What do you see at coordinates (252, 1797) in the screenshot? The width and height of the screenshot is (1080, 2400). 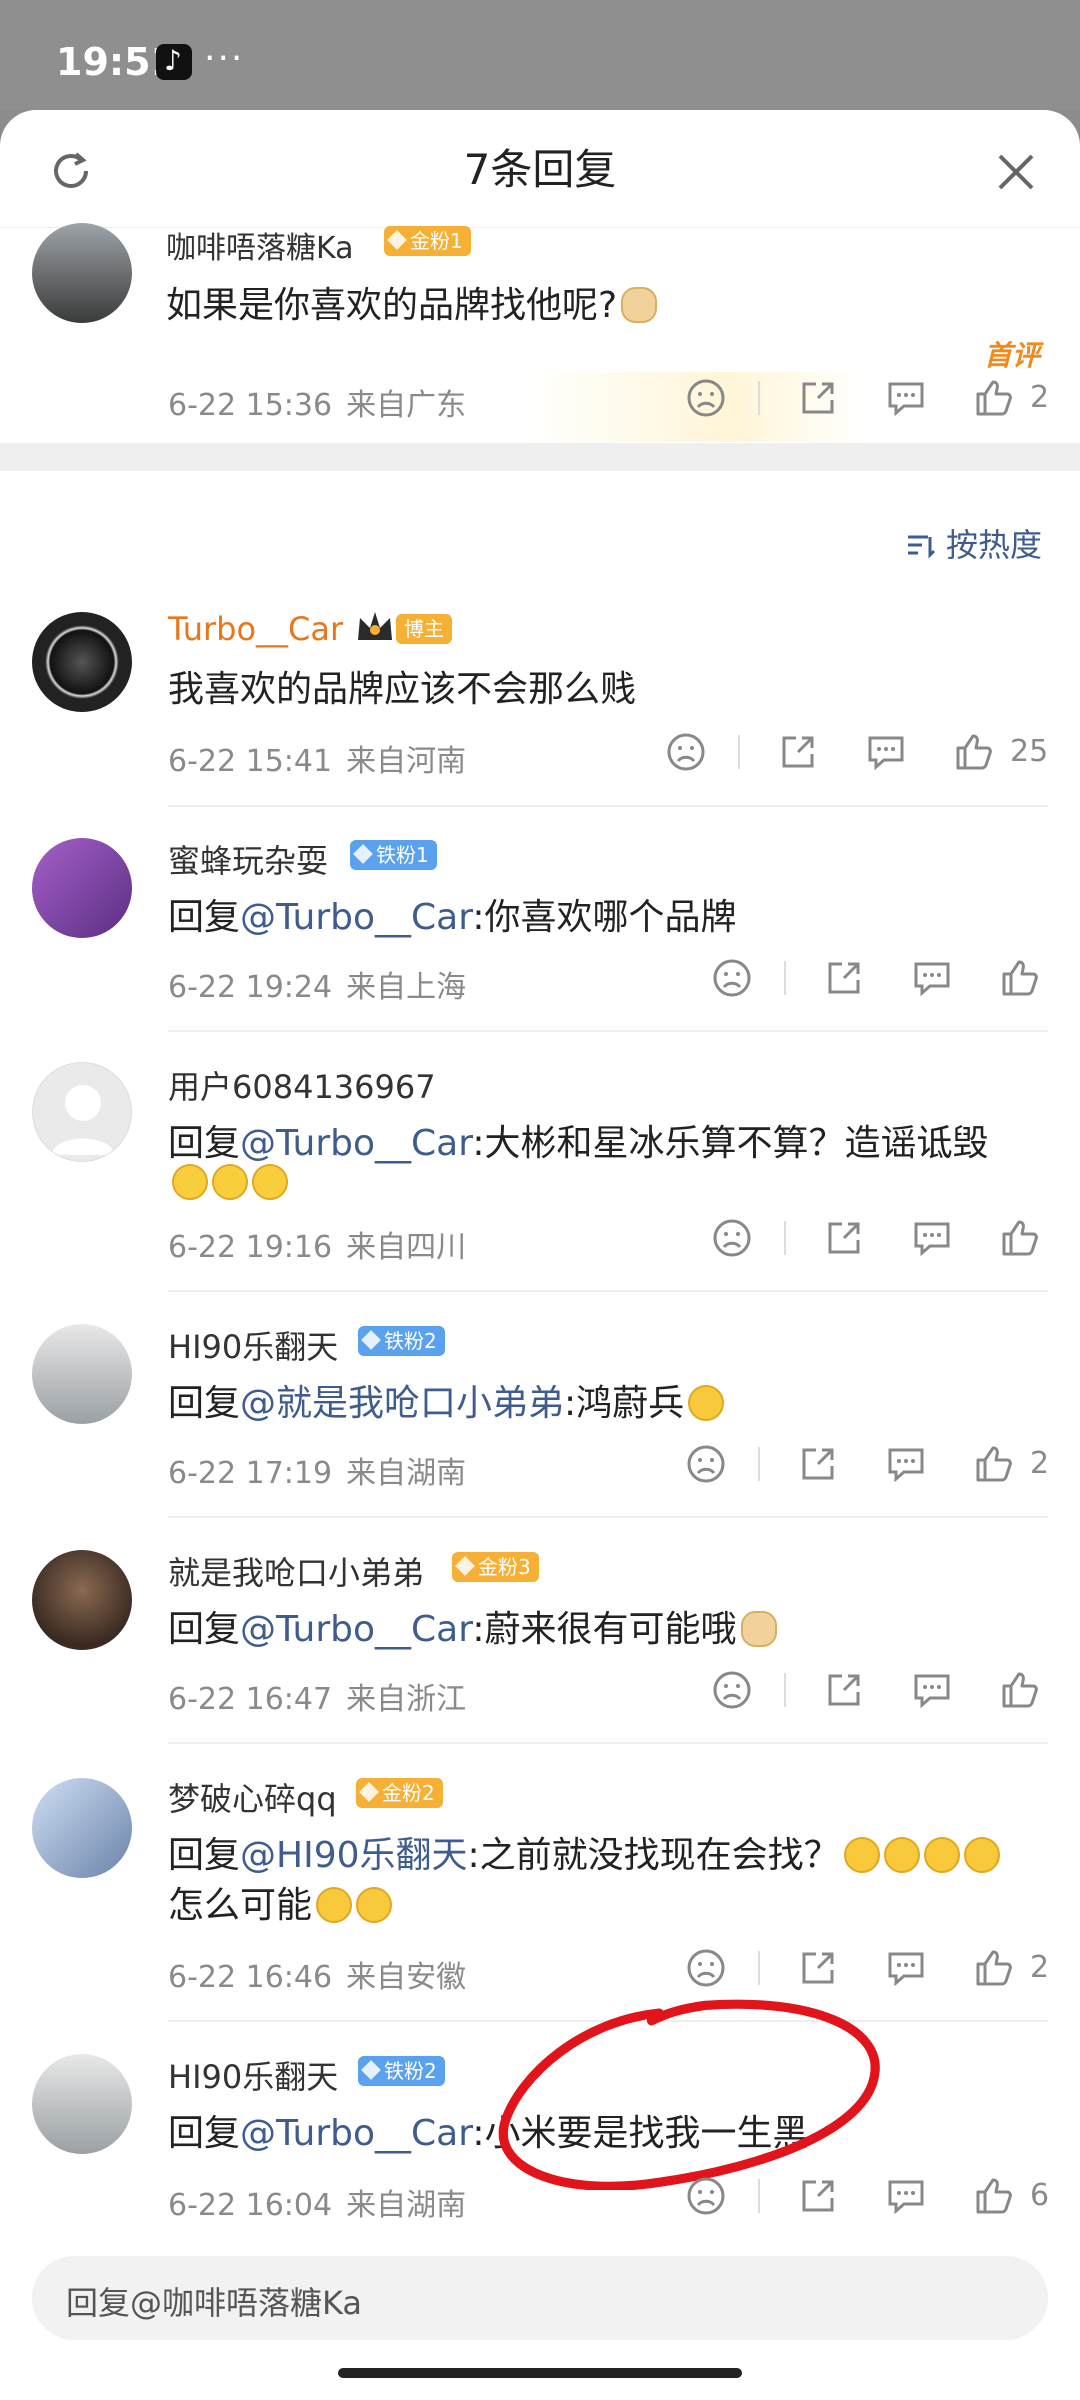 I see `username: 梦破心碎qq` at bounding box center [252, 1797].